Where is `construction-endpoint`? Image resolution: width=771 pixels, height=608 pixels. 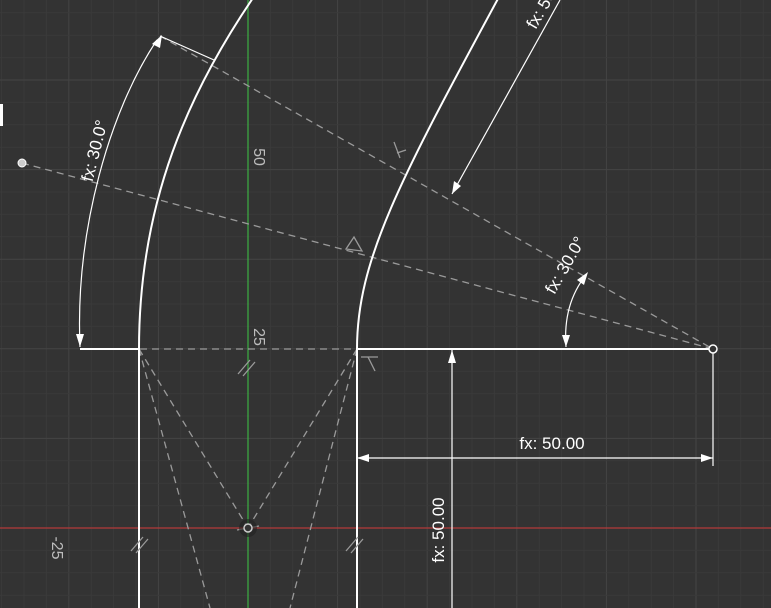 construction-endpoint is located at coordinates (22, 163).